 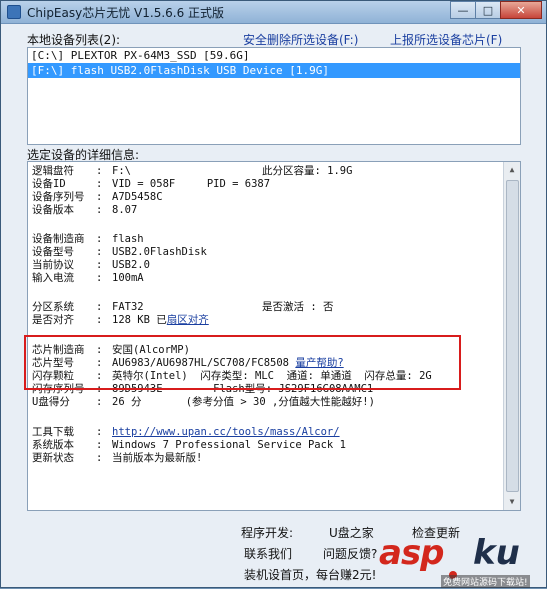 I want to click on row-maker: 设备制造商: flash, so click(x=88, y=239).